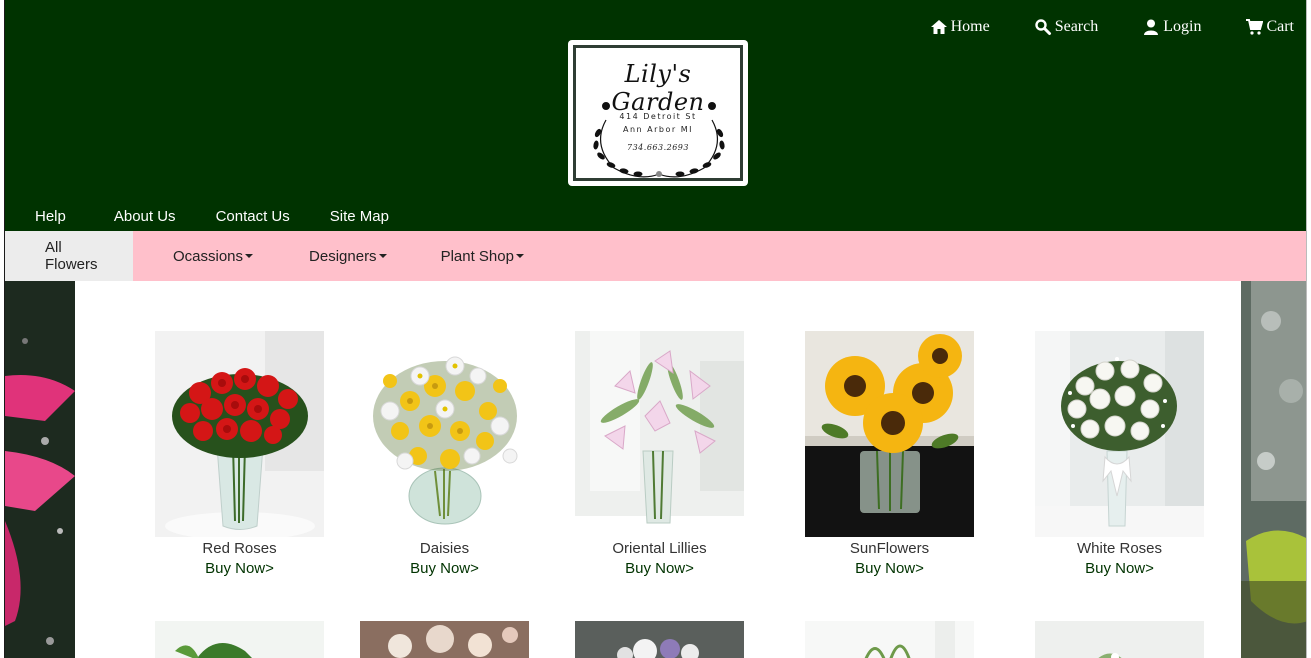 This screenshot has width=1311, height=658. What do you see at coordinates (970, 26) in the screenshot?
I see `home-label: Home` at bounding box center [970, 26].